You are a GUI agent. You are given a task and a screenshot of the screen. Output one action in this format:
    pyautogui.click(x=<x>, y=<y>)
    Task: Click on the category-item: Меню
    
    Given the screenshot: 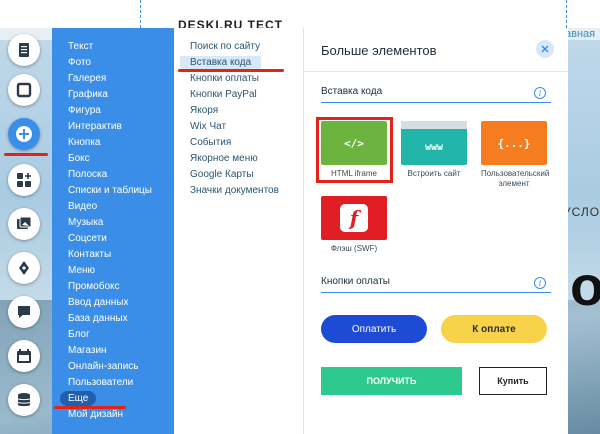 What is the action you would take?
    pyautogui.click(x=81, y=270)
    